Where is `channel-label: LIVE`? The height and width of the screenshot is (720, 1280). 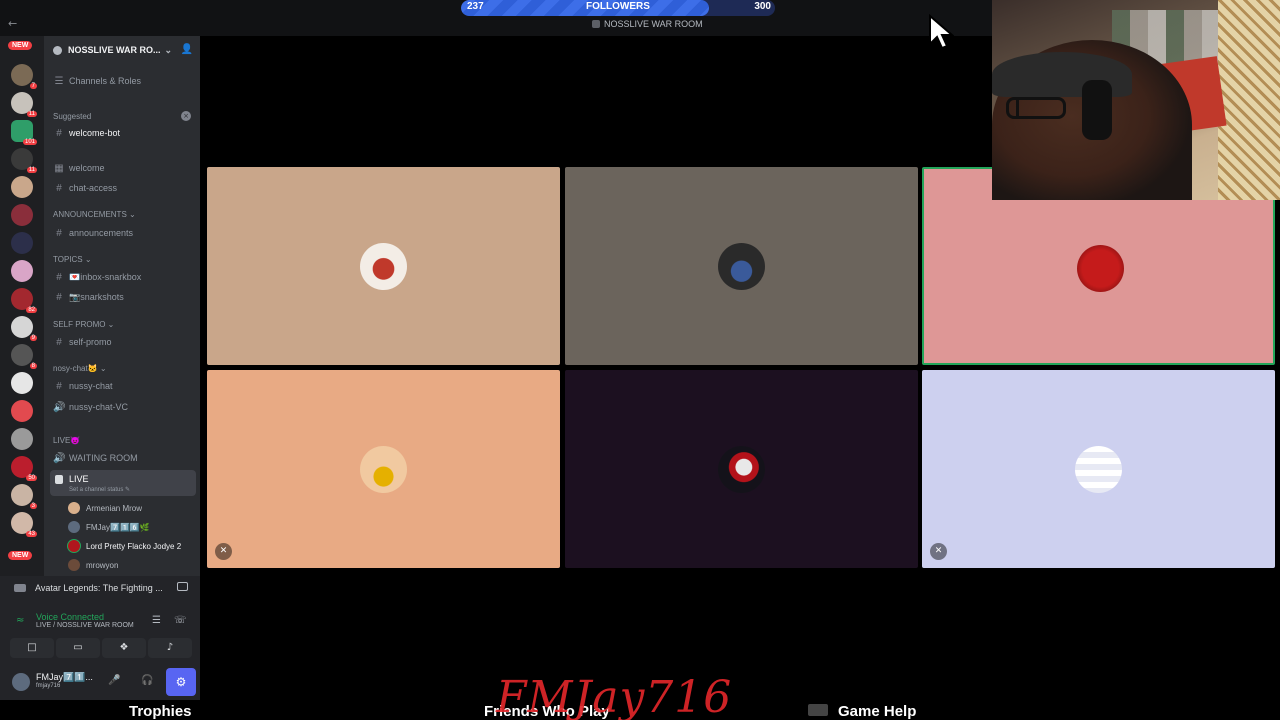
channel-label: LIVE is located at coordinates (79, 479).